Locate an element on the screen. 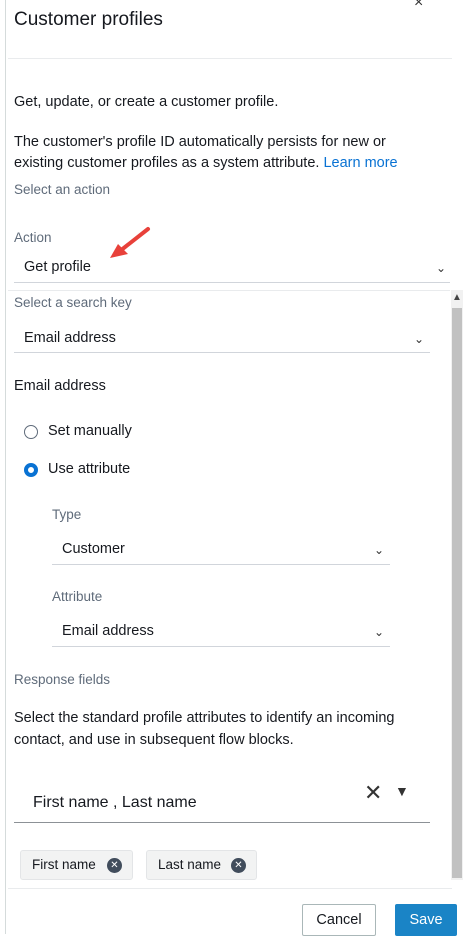  panel-title: Customer profiles is located at coordinates (88, 19).